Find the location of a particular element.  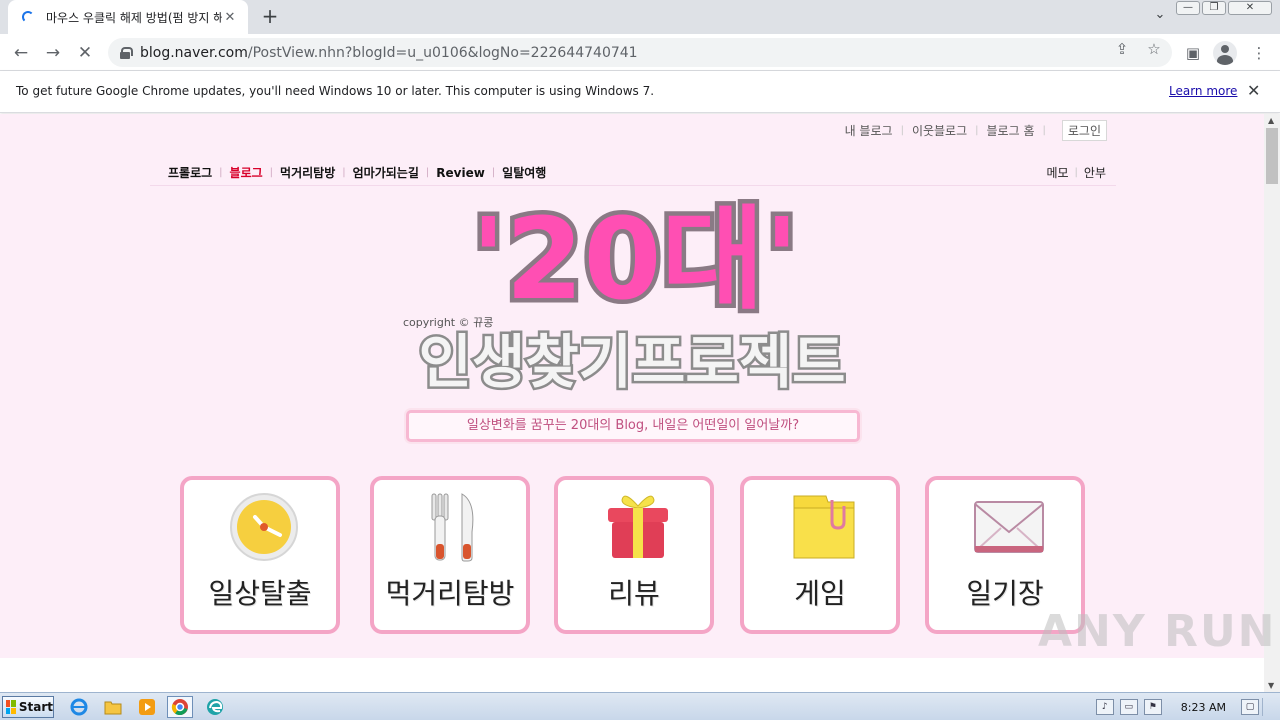

loading-spinner-icon is located at coordinates (28, 17).